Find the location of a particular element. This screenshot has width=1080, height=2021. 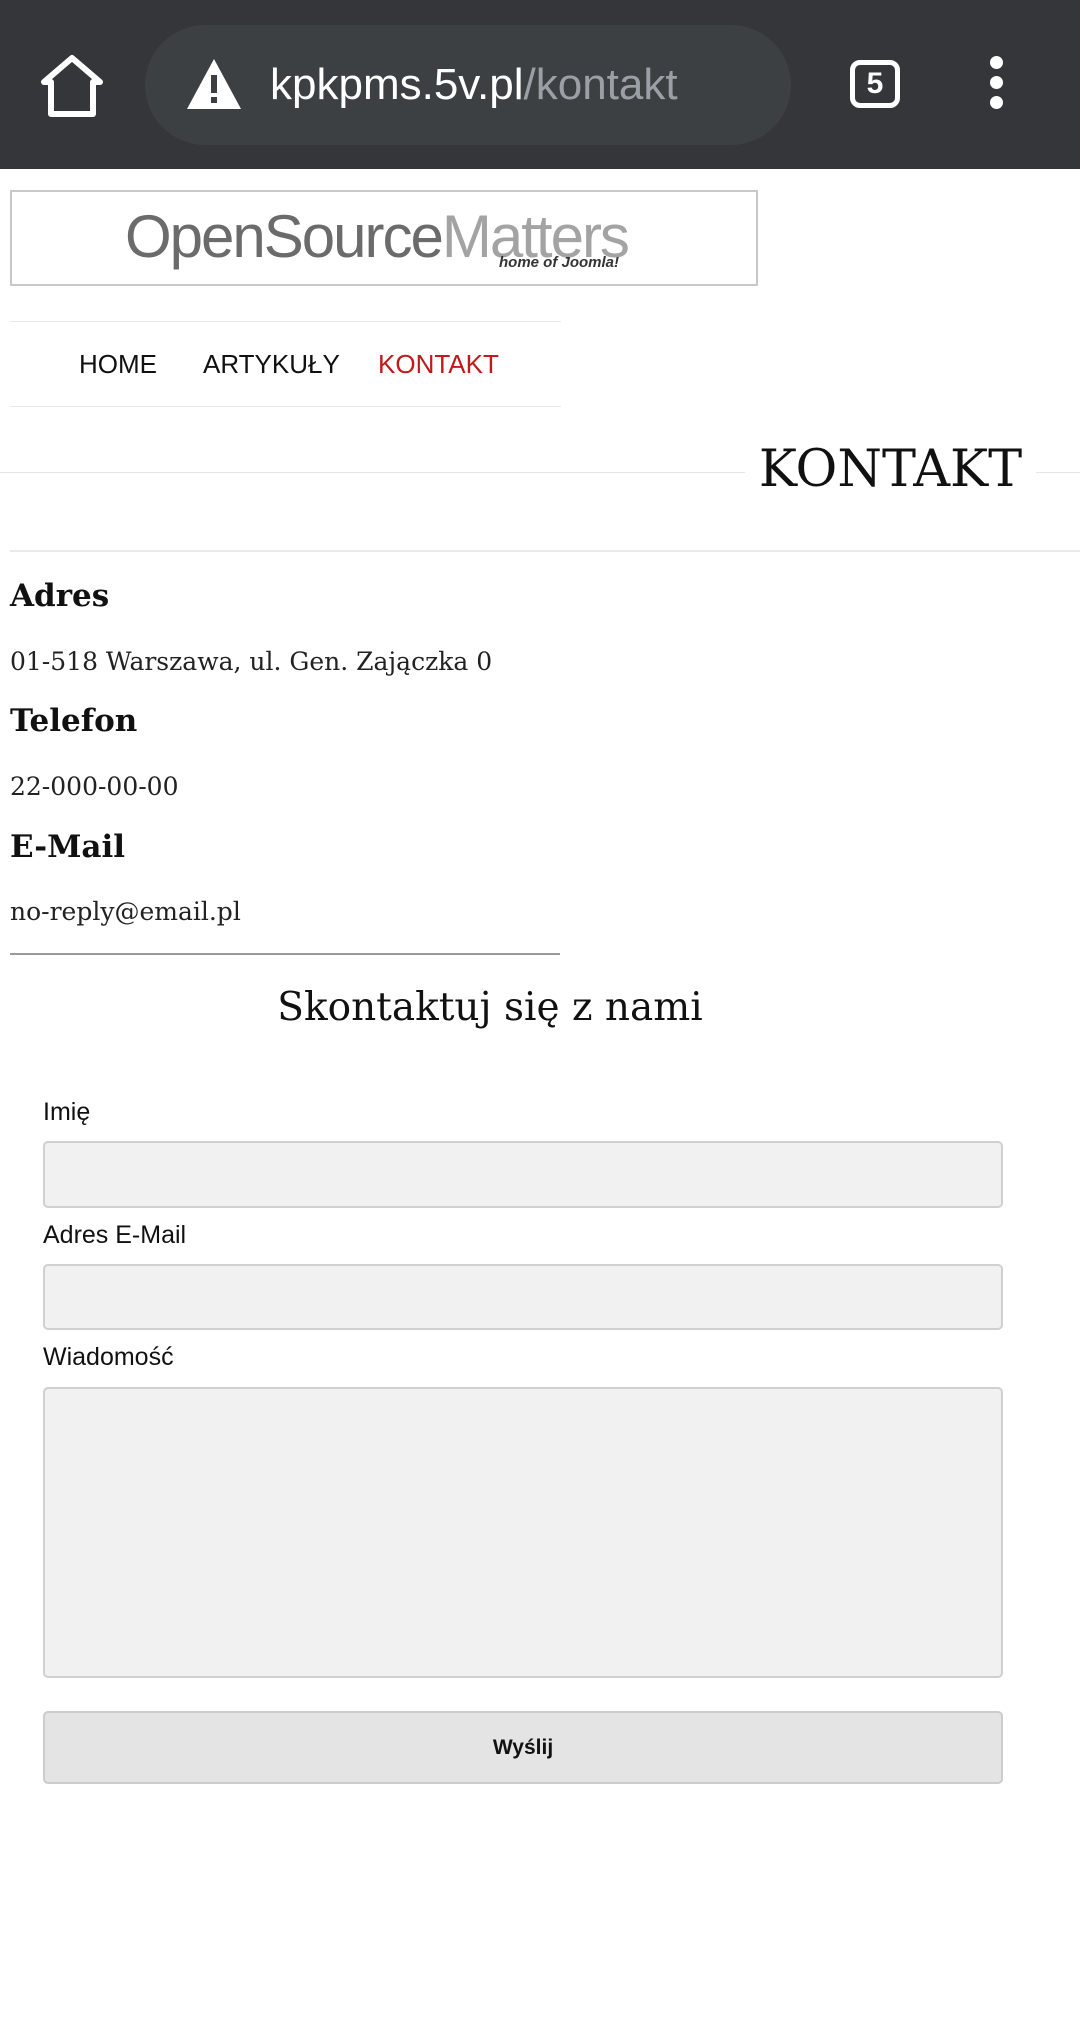

title-divider-right is located at coordinates (1058, 472).